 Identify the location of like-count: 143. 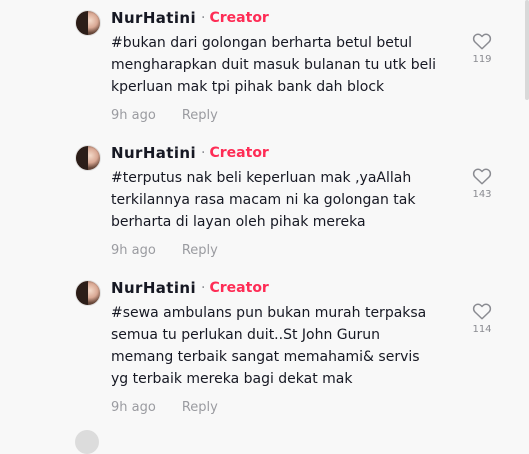
(482, 194).